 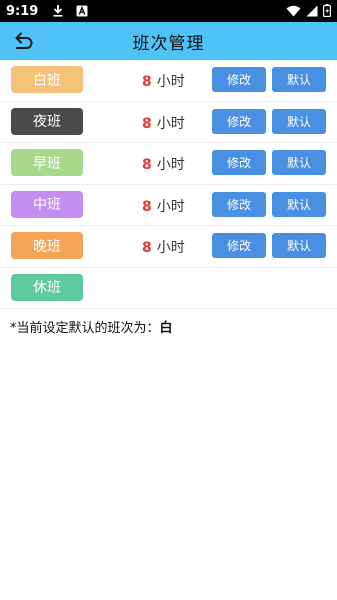 I want to click on default-shift-label: *当前设定默认的班次为：, so click(x=85, y=328).